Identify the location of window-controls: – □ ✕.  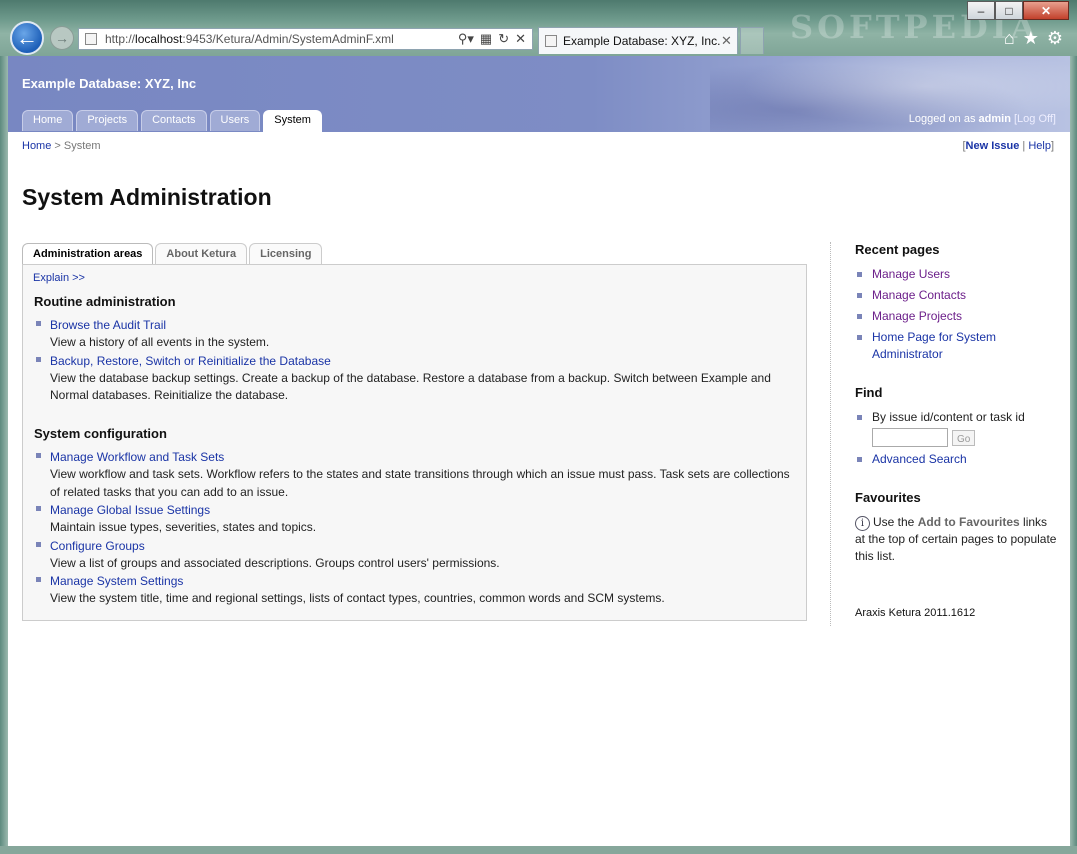
(1018, 10).